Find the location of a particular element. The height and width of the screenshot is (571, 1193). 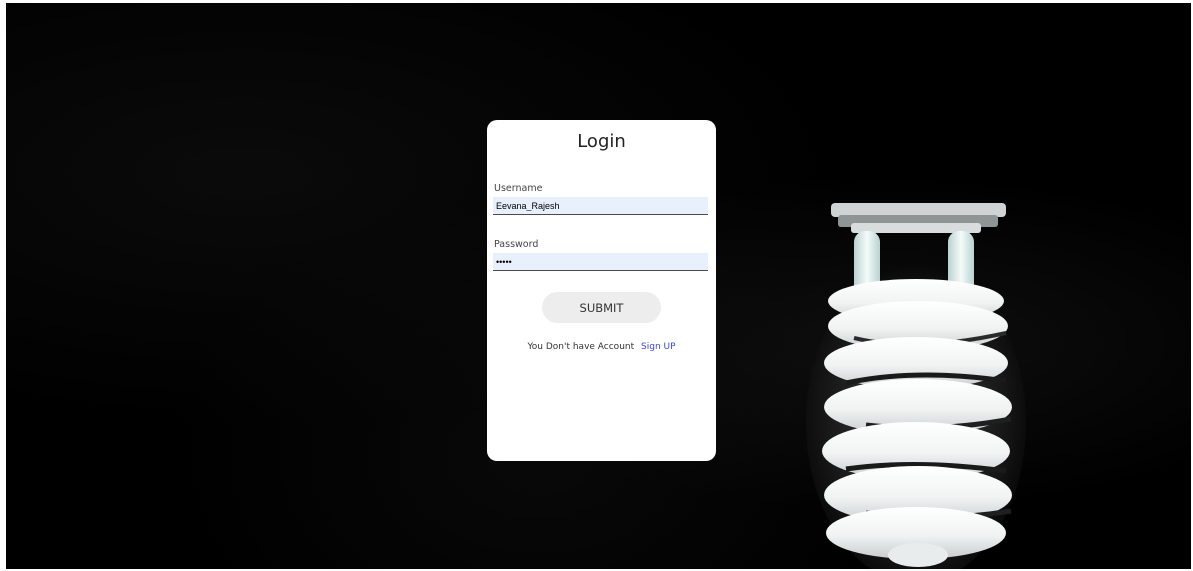

submit-button: SUBMIT is located at coordinates (601, 307).